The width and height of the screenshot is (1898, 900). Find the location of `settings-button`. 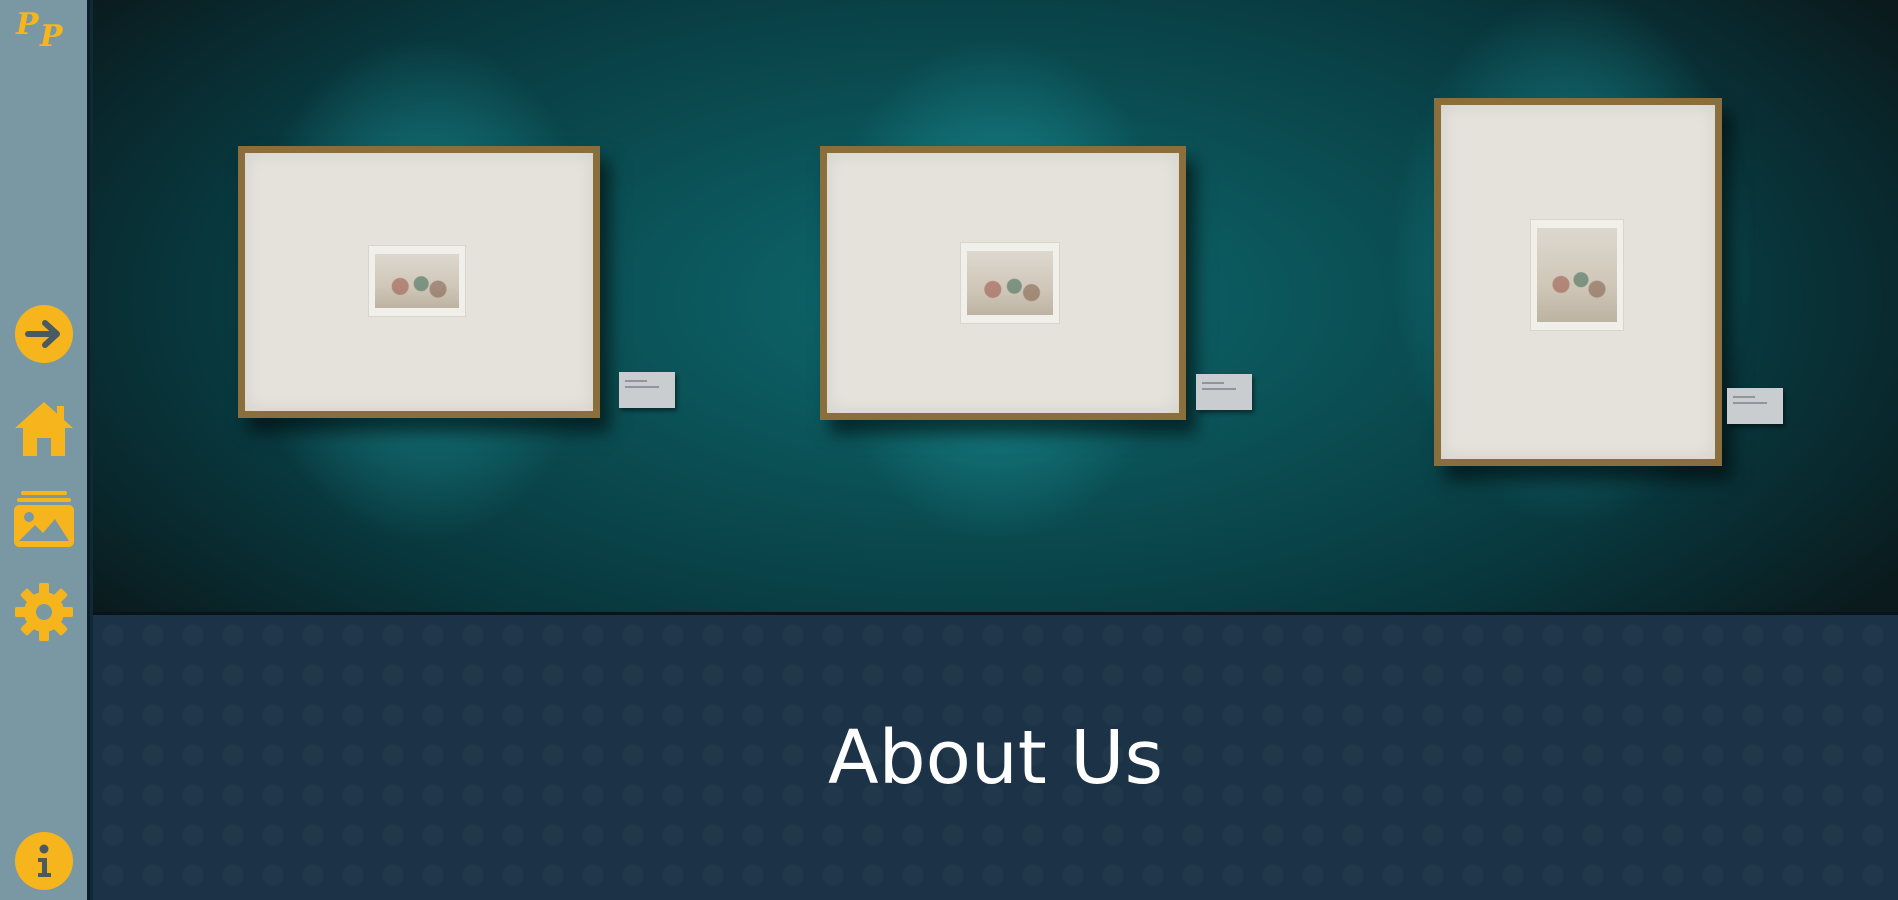

settings-button is located at coordinates (44, 612).